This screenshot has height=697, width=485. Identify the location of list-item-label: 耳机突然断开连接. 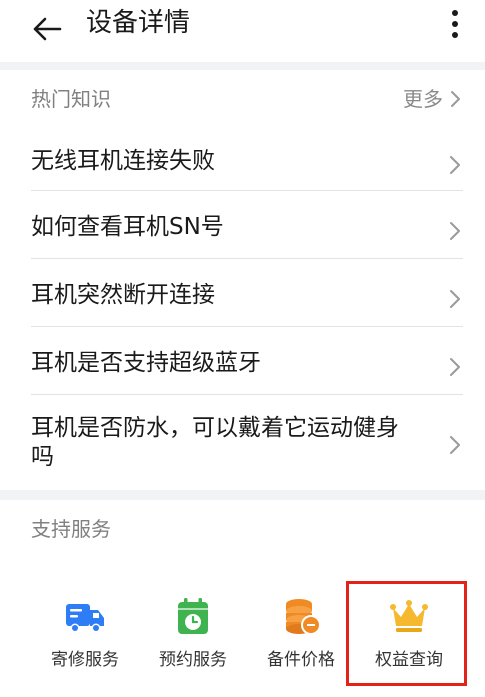
(123, 295).